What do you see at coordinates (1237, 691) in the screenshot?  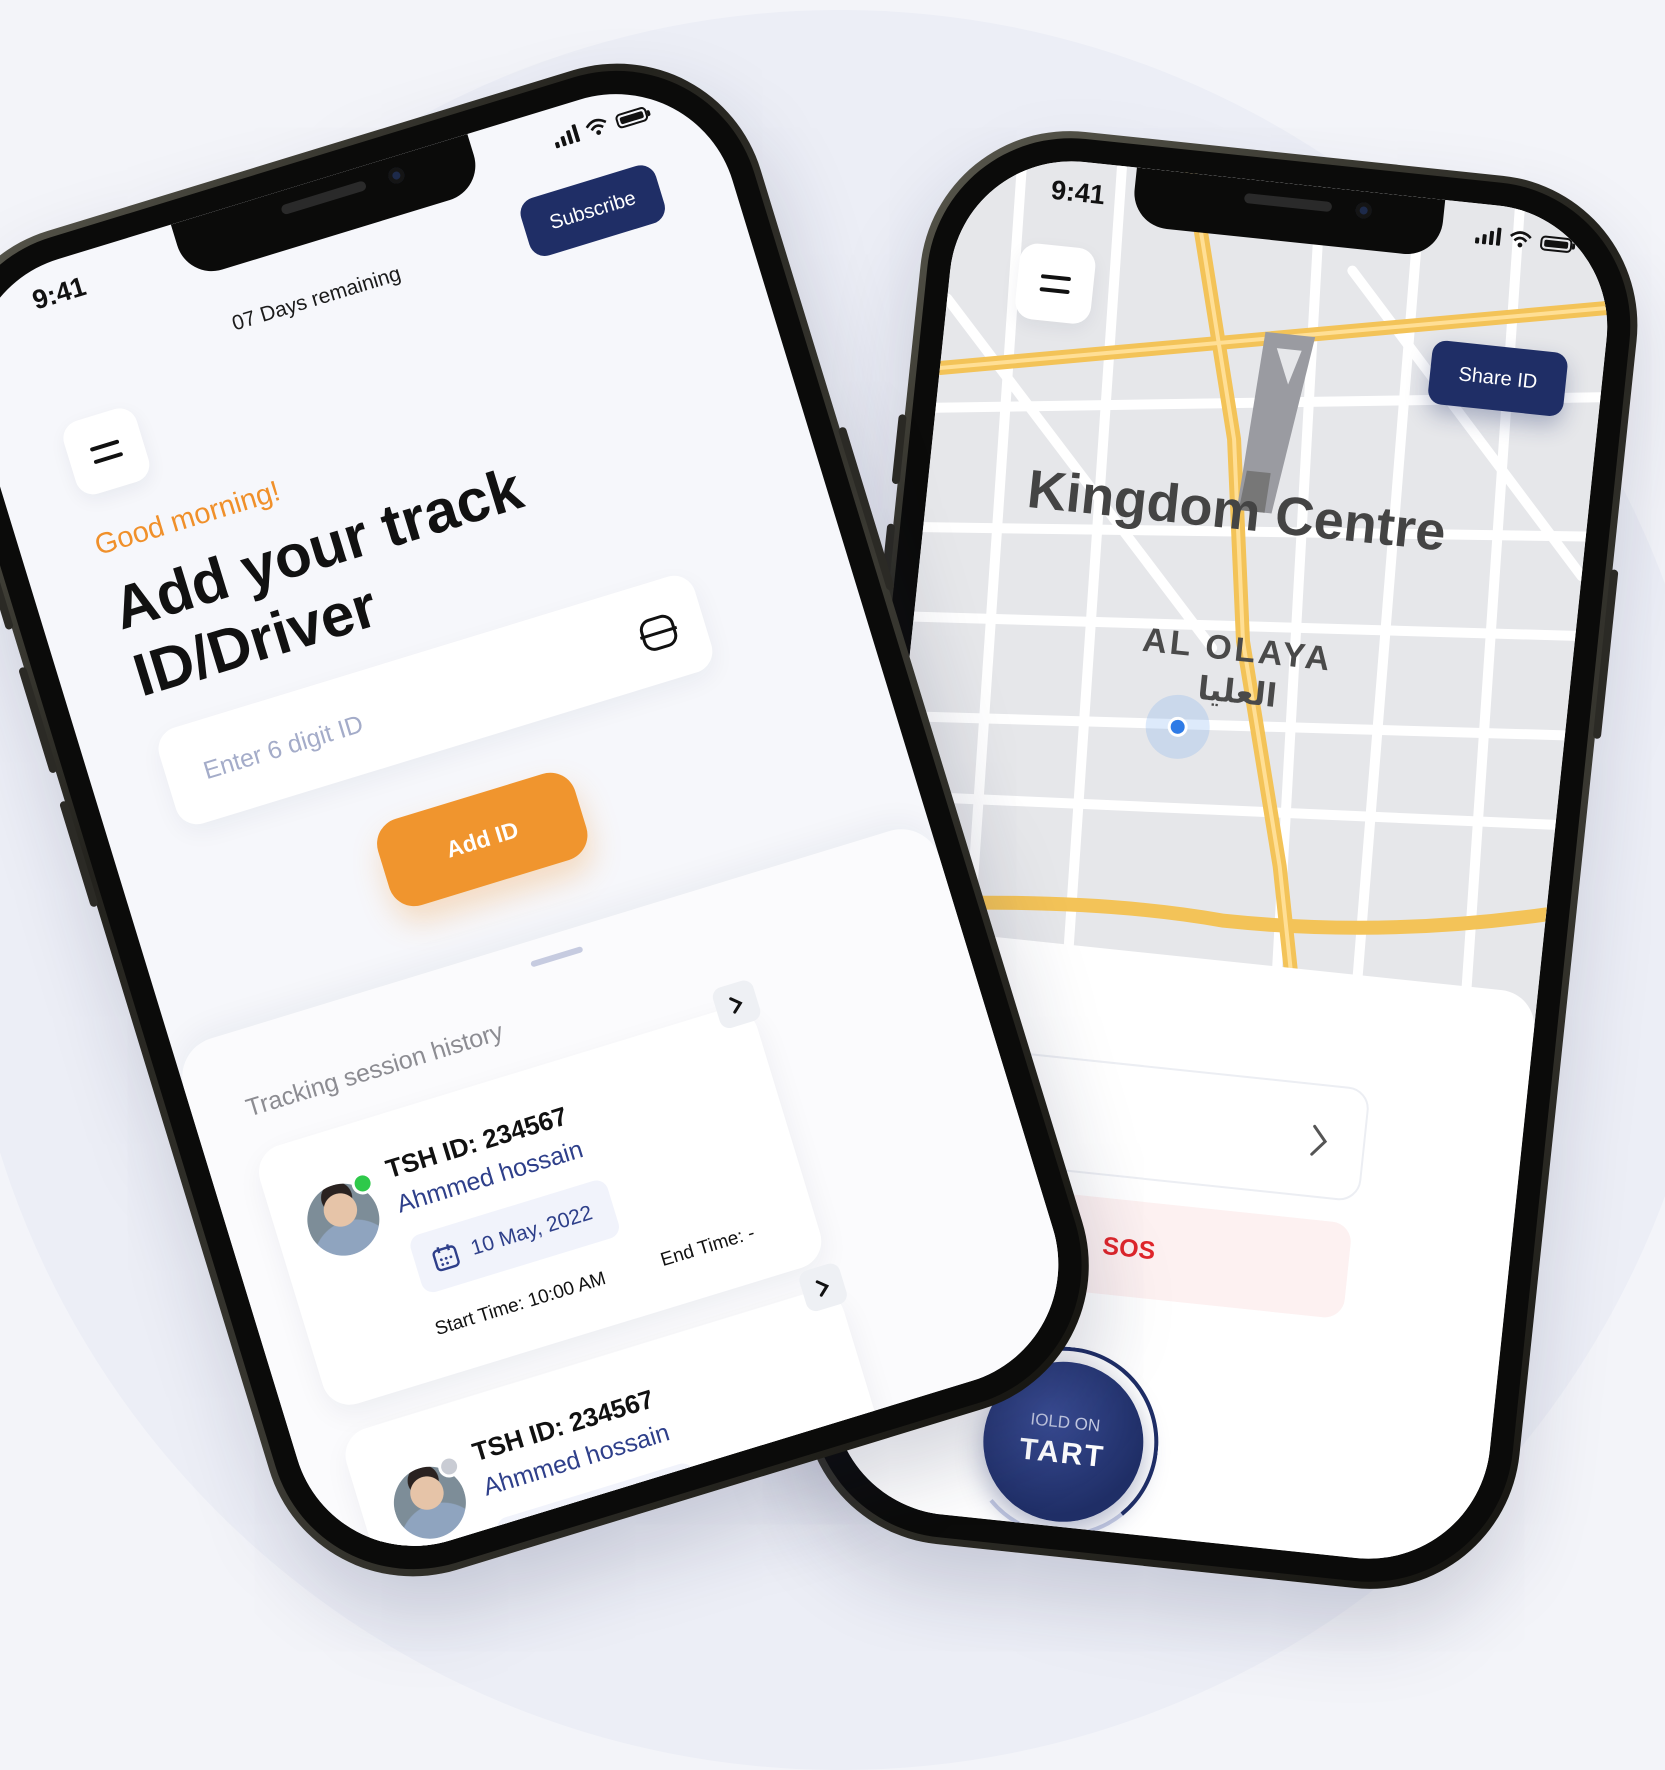 I see `map-district-arabic-label: العليا` at bounding box center [1237, 691].